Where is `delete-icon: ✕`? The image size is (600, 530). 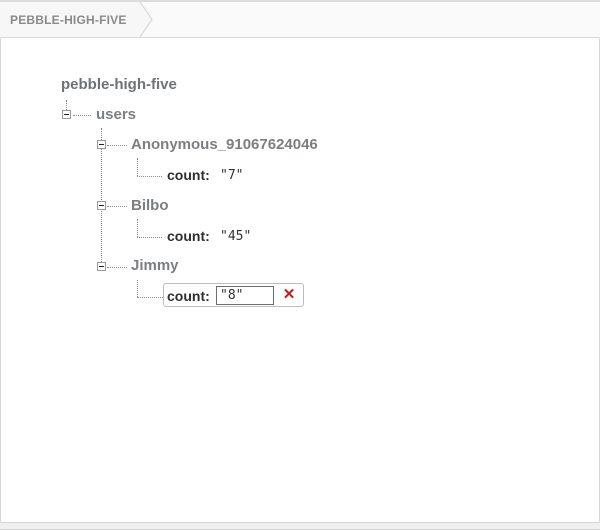
delete-icon: ✕ is located at coordinates (289, 295).